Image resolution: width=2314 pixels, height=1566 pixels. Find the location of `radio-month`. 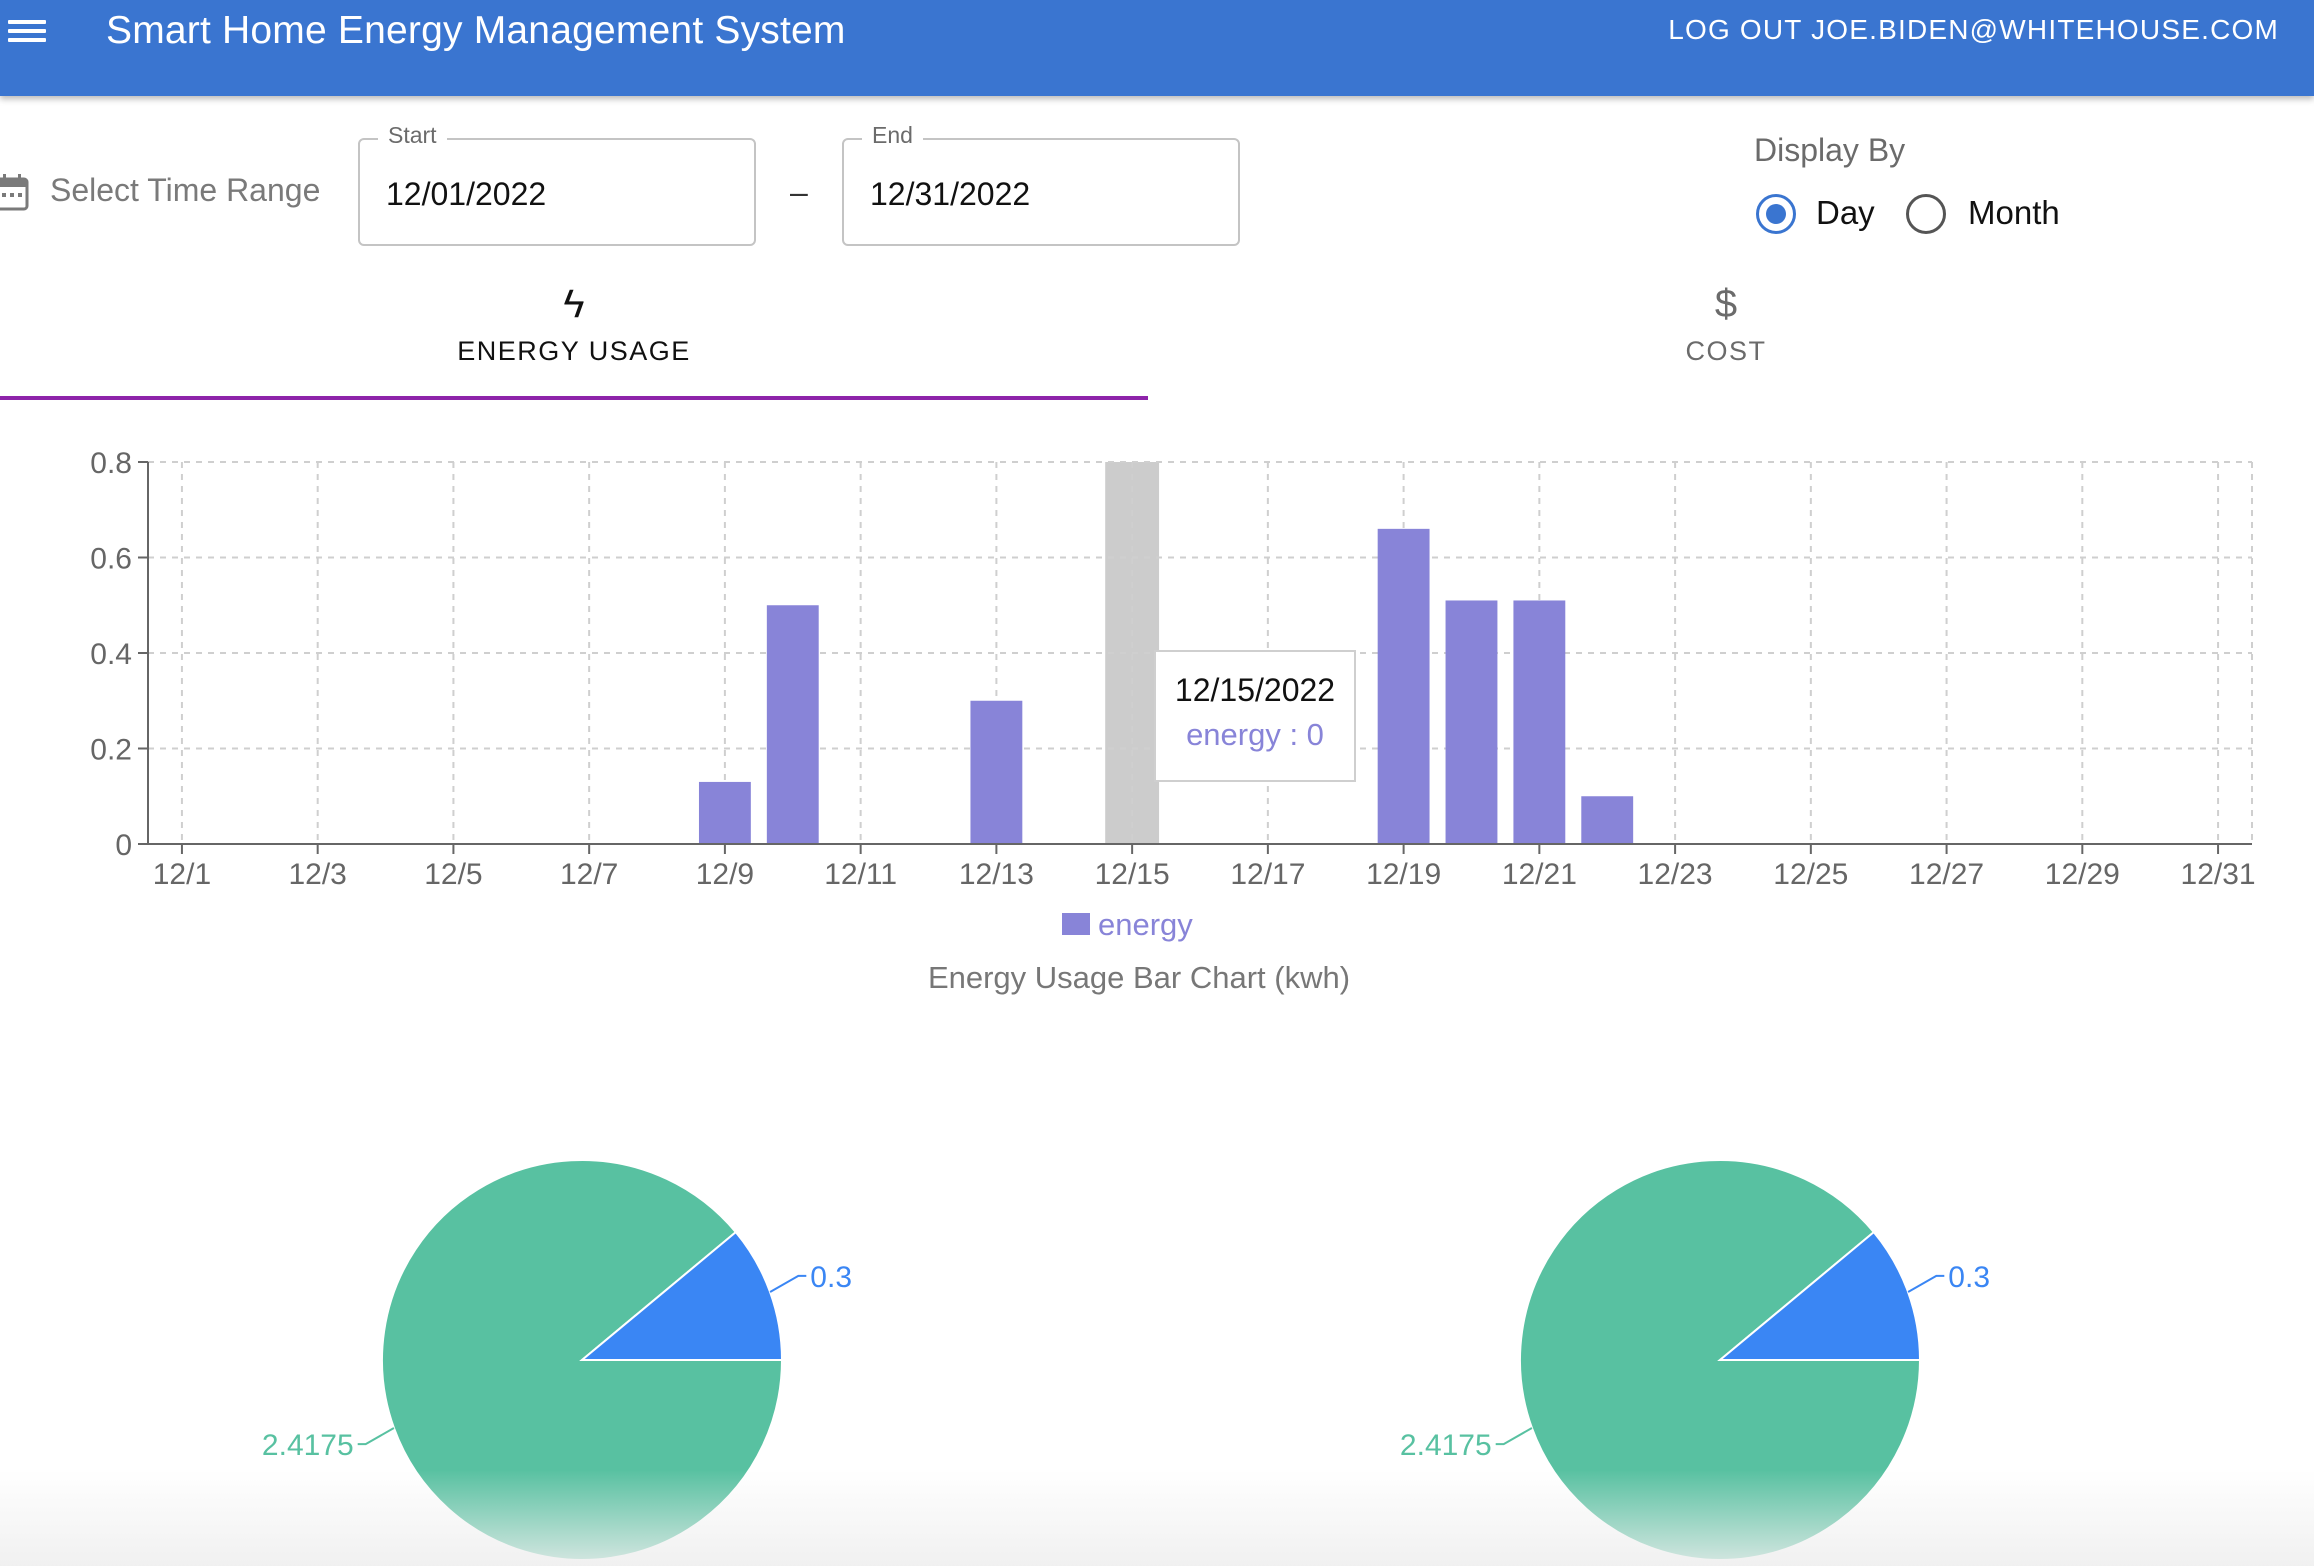

radio-month is located at coordinates (1926, 214).